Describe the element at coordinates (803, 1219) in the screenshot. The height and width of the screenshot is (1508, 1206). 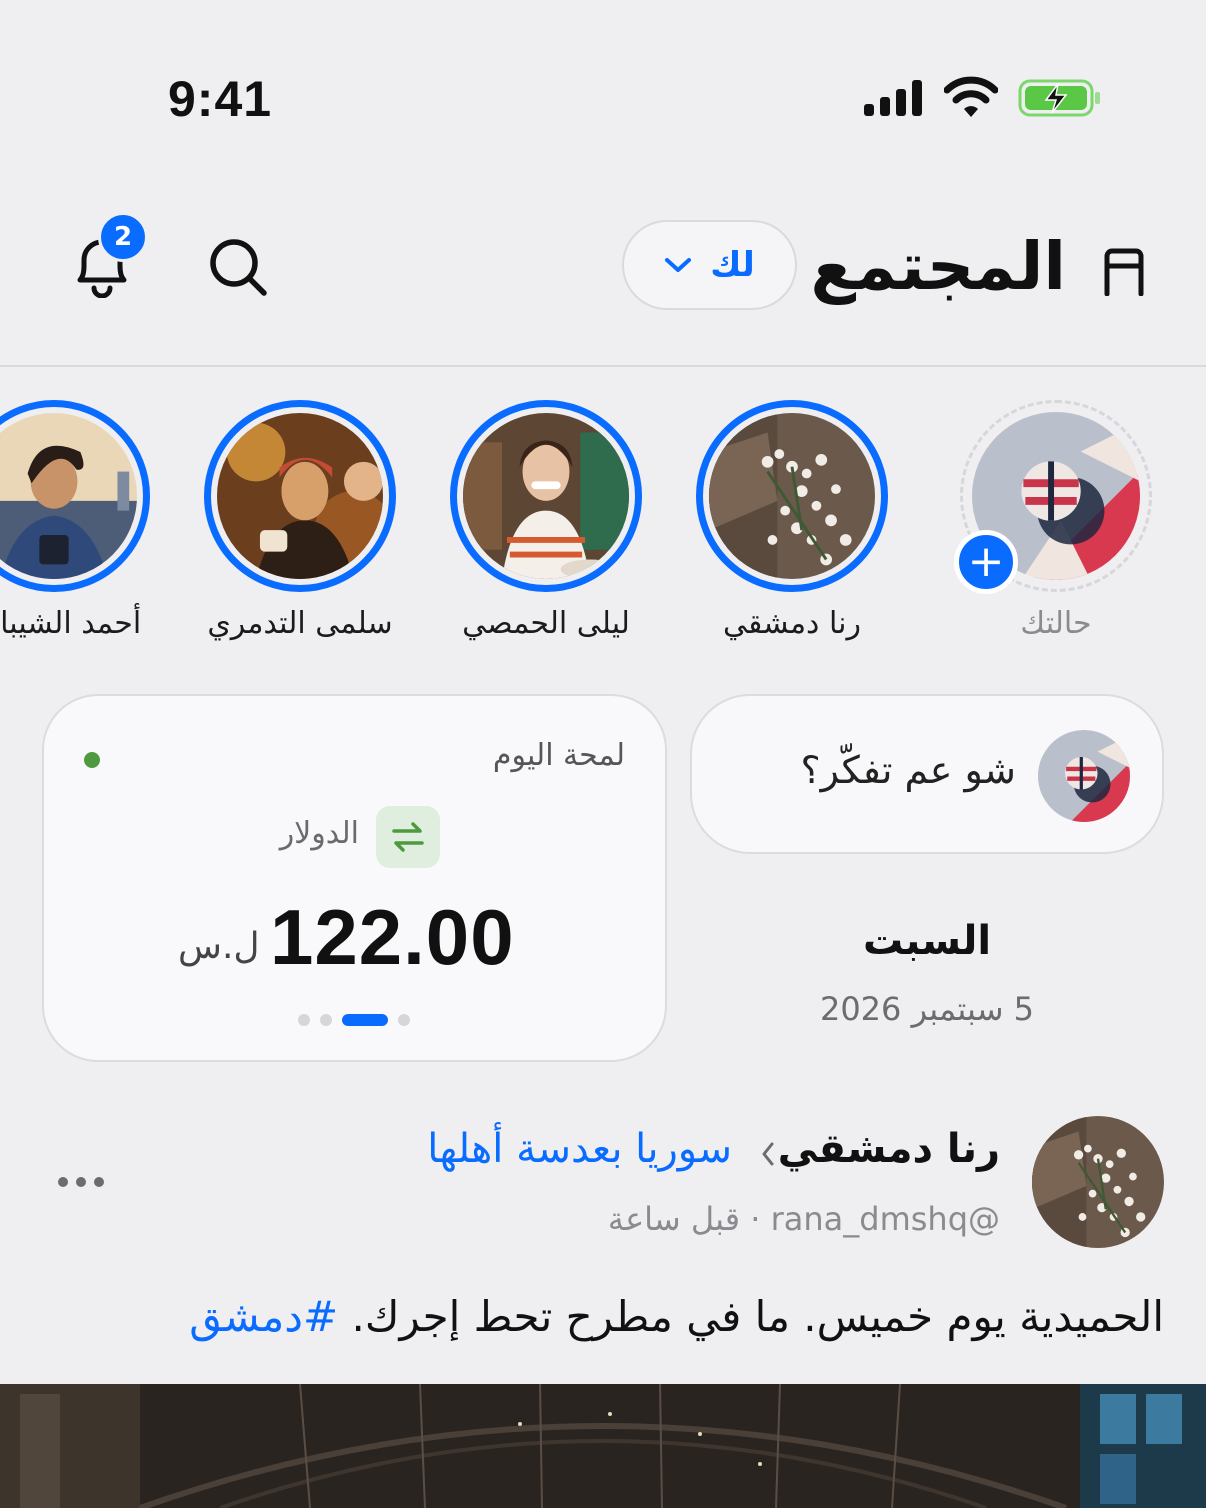
I see `post-meta: @rana_dmshq · قبل ساعة` at that location.